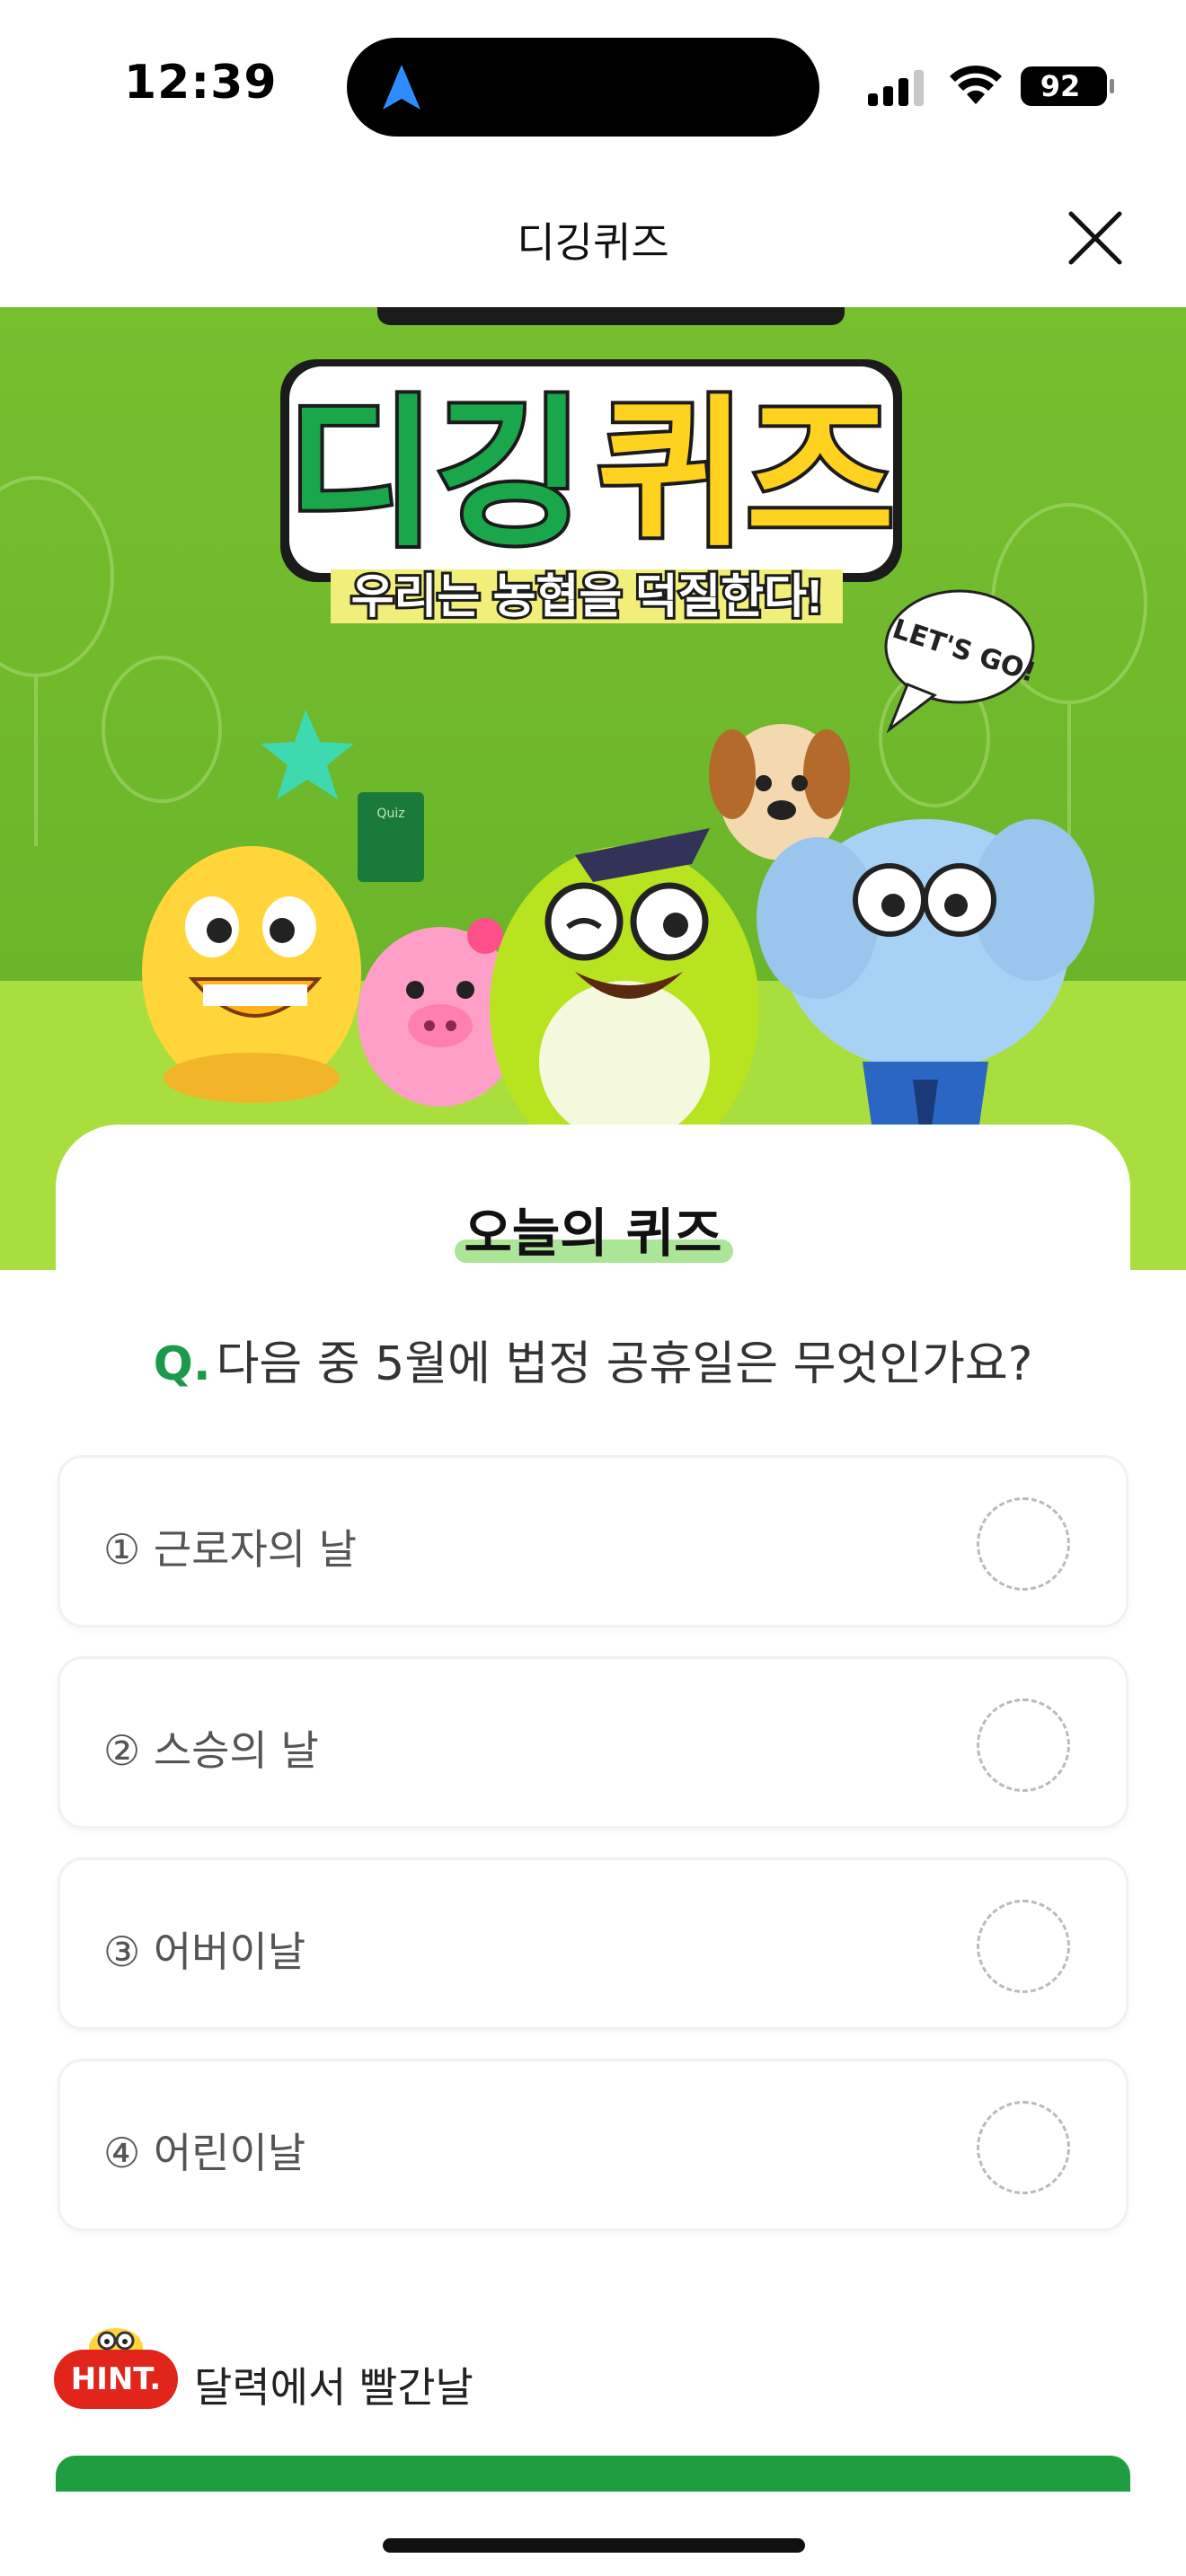 This screenshot has width=1186, height=2576. What do you see at coordinates (593, 2145) in the screenshot?
I see `quiz-option-4: ④ 어린이날` at bounding box center [593, 2145].